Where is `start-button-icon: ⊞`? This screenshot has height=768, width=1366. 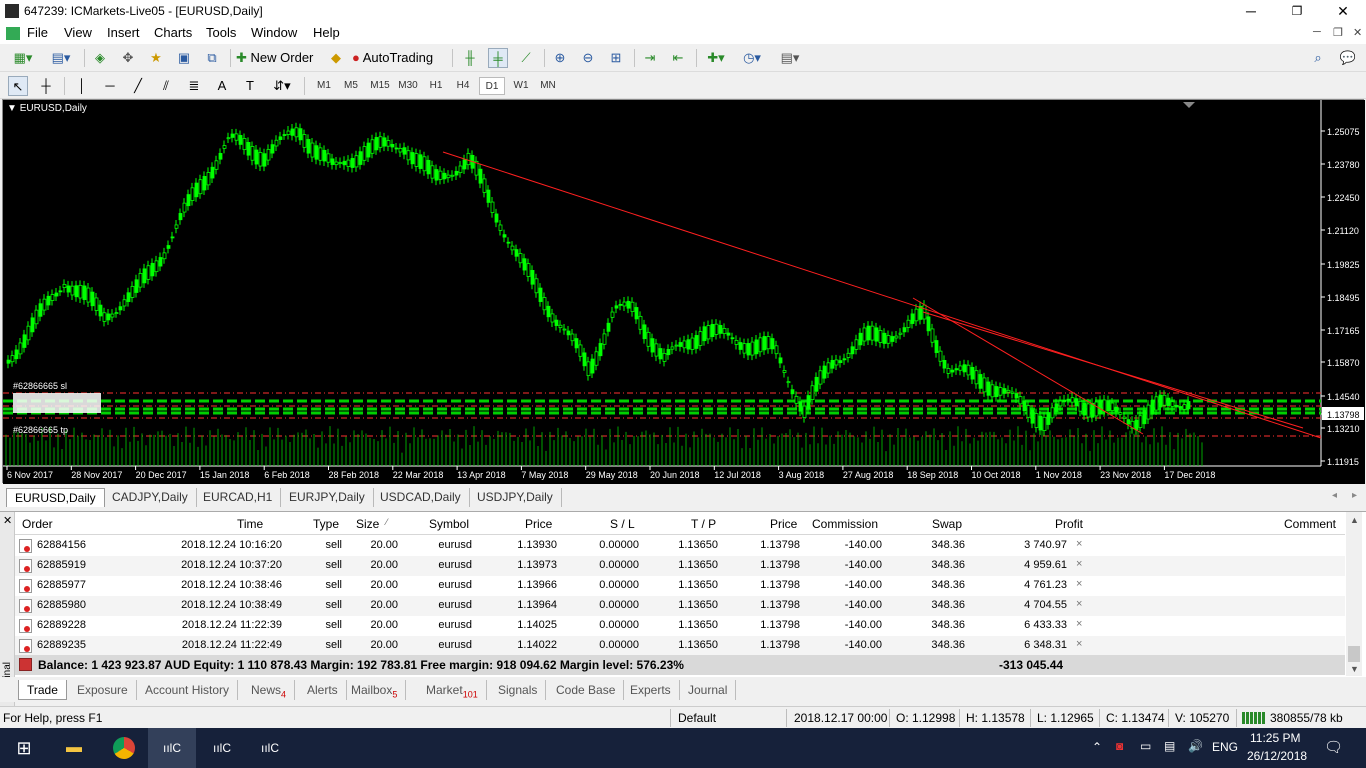
start-button-icon: ⊞ is located at coordinates (24, 748).